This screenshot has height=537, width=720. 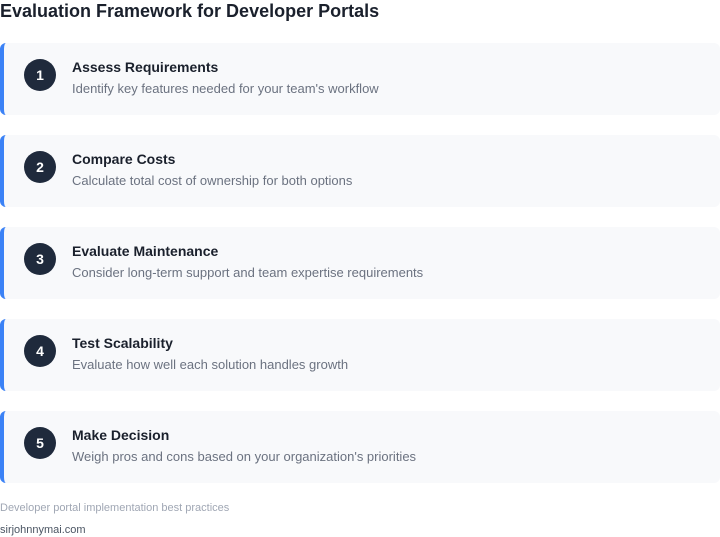 I want to click on step-number-badge: 3, so click(x=40, y=259).